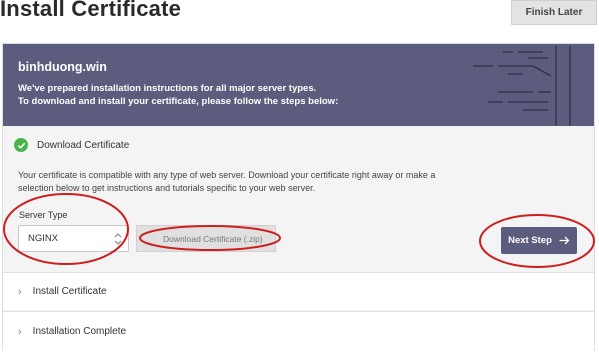  Describe the element at coordinates (298, 331) in the screenshot. I see `step-installation-complete: › Installation Complete` at that location.